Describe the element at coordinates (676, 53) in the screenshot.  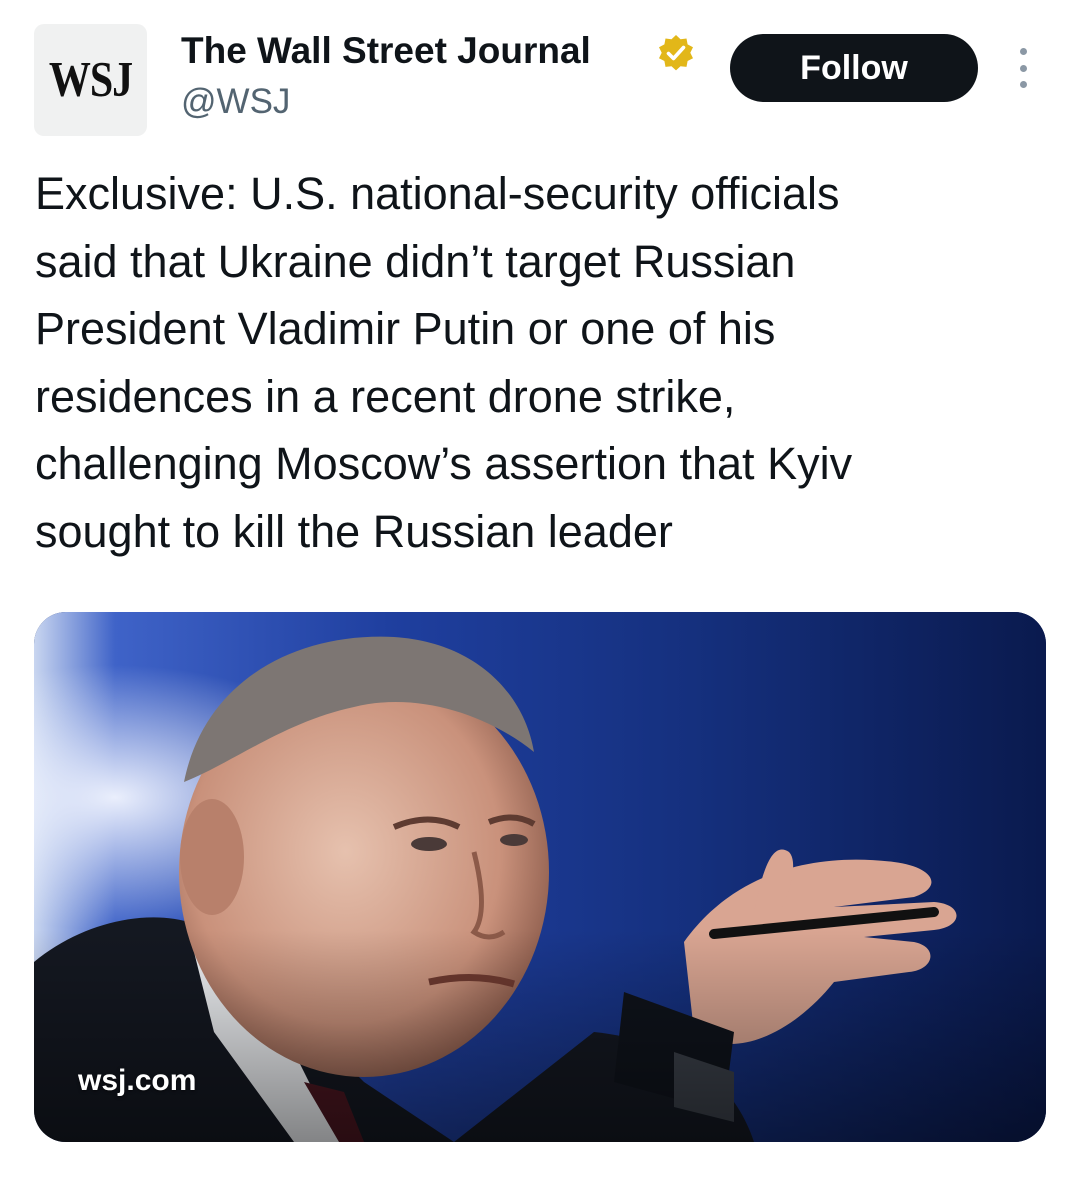
I see `verified-badge-icon` at that location.